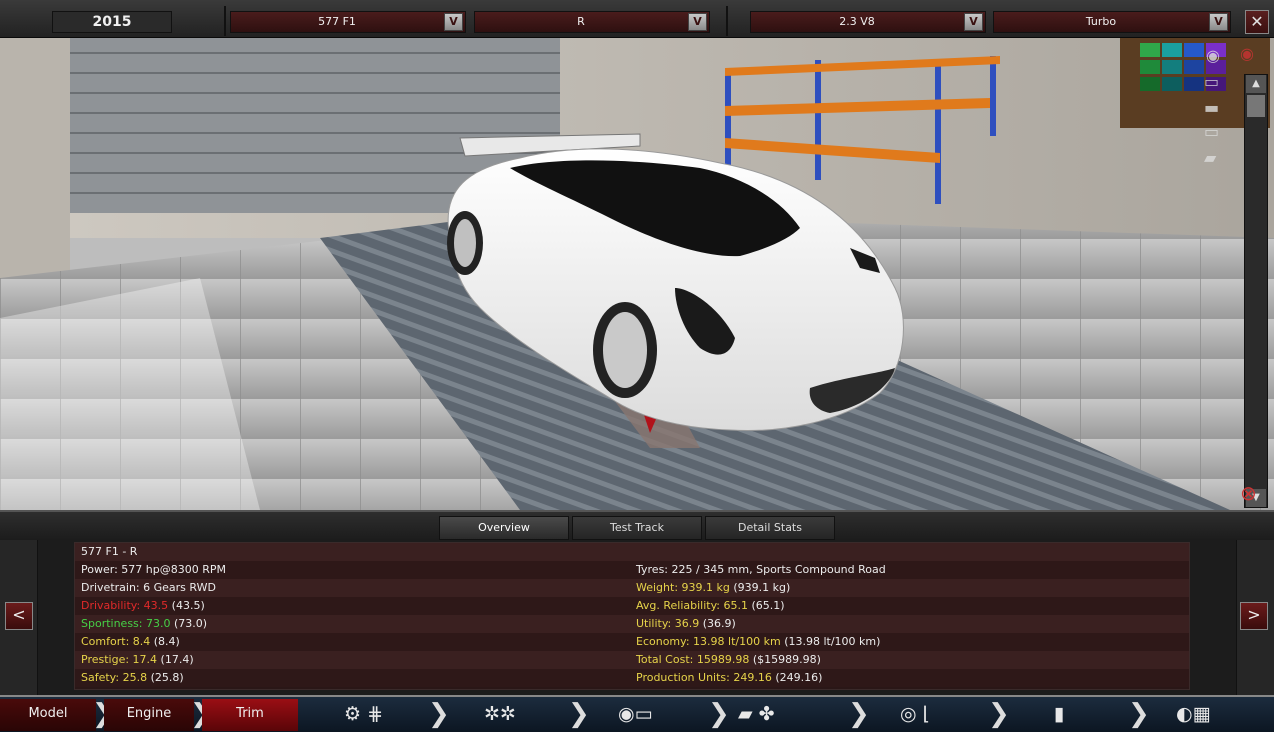 Image resolution: width=1274 pixels, height=732 pixels. Describe the element at coordinates (1247, 53) in the screenshot. I see `eye-icon: ◉` at that location.